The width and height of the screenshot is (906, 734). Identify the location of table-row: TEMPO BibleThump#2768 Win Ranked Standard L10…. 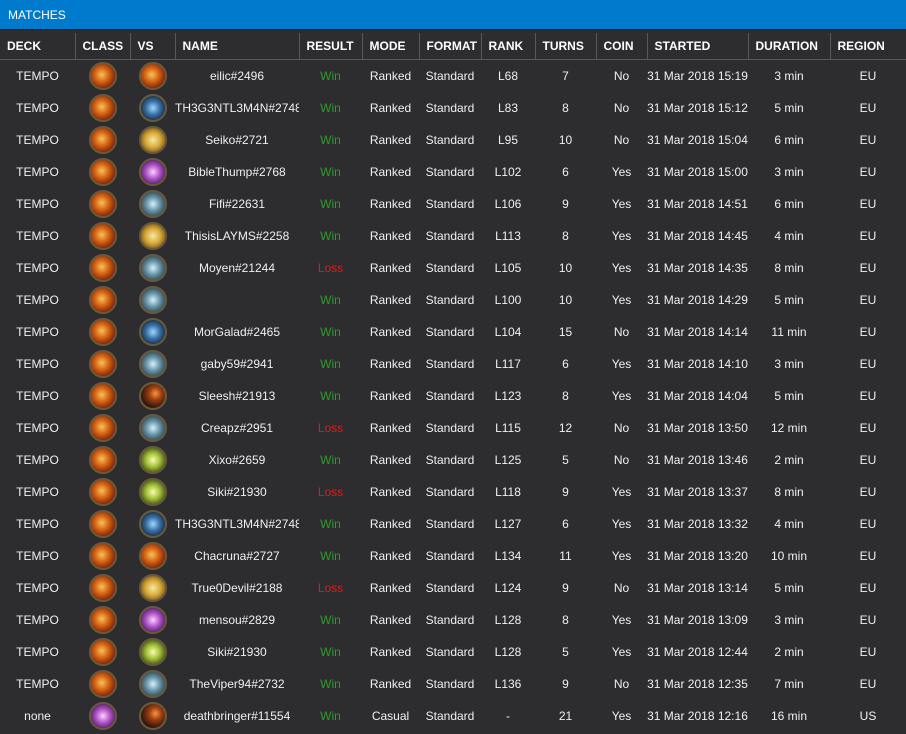
(453, 172).